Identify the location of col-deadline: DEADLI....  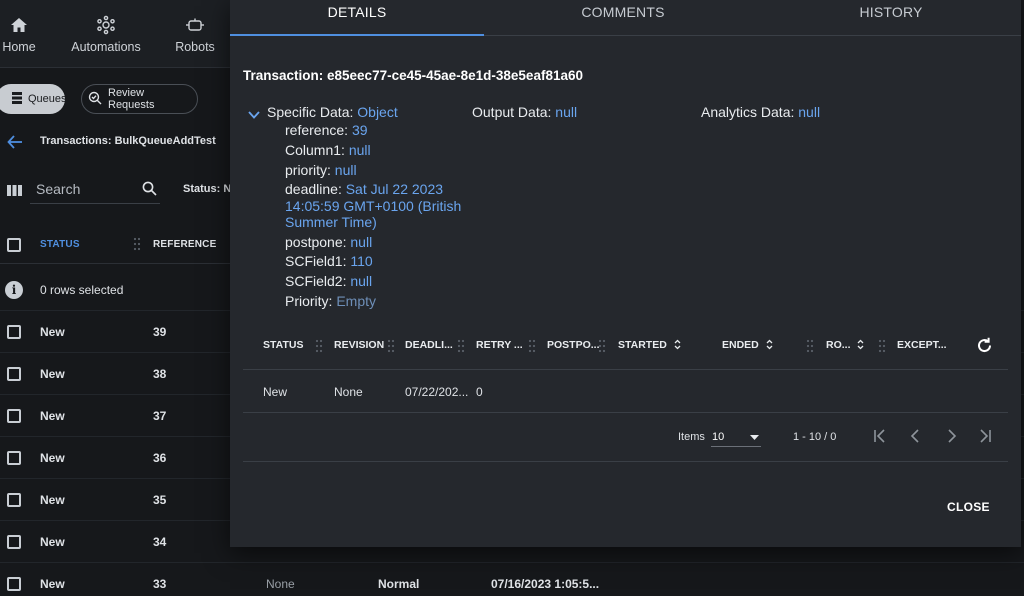
(429, 345).